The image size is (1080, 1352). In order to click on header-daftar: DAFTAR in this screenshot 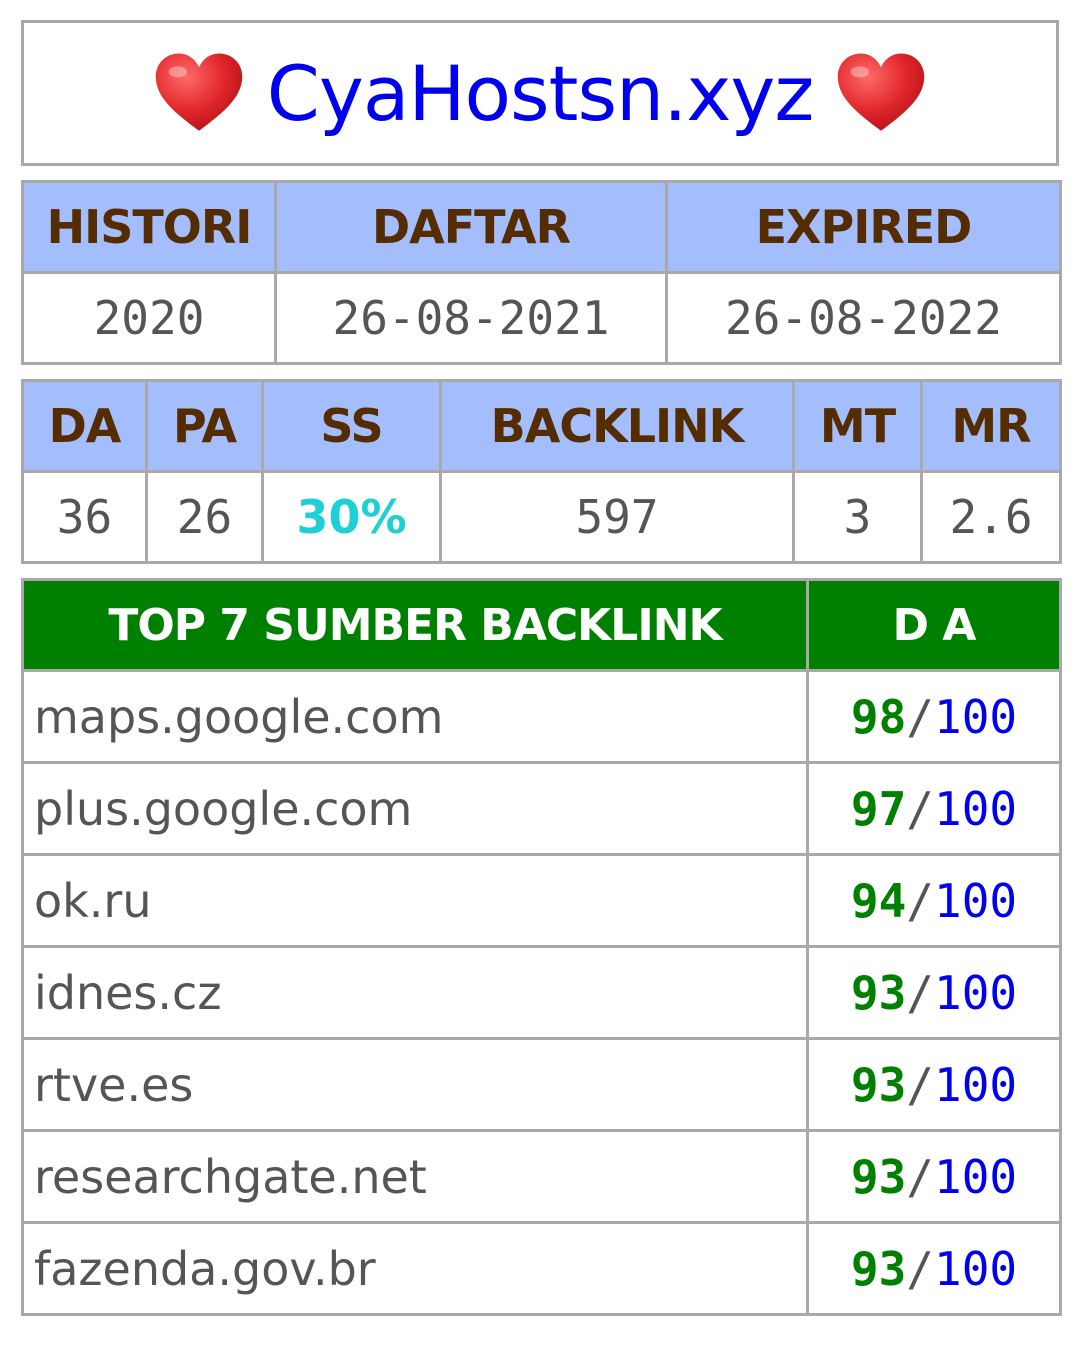, I will do `click(471, 227)`.